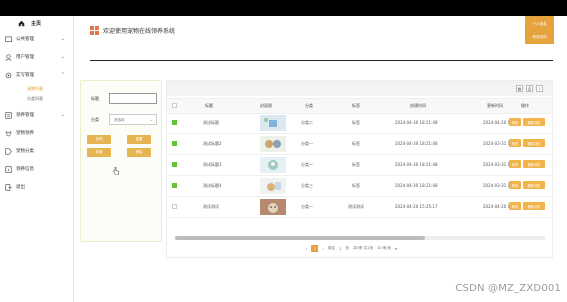 The width and height of the screenshot is (567, 302). I want to click on col-actions: 操作, so click(525, 105).